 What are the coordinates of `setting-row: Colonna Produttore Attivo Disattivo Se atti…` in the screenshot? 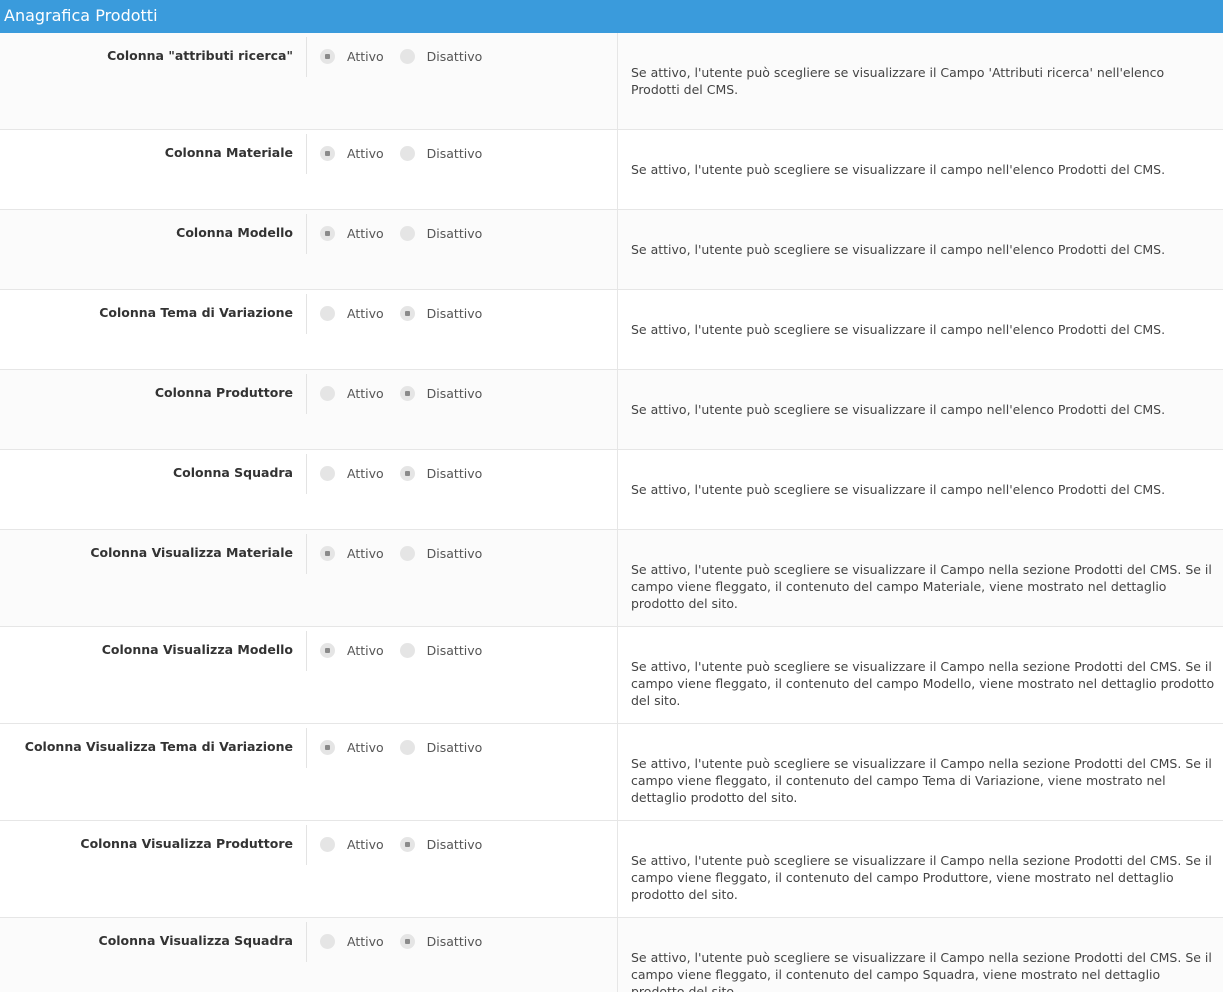 It's located at (611, 410).